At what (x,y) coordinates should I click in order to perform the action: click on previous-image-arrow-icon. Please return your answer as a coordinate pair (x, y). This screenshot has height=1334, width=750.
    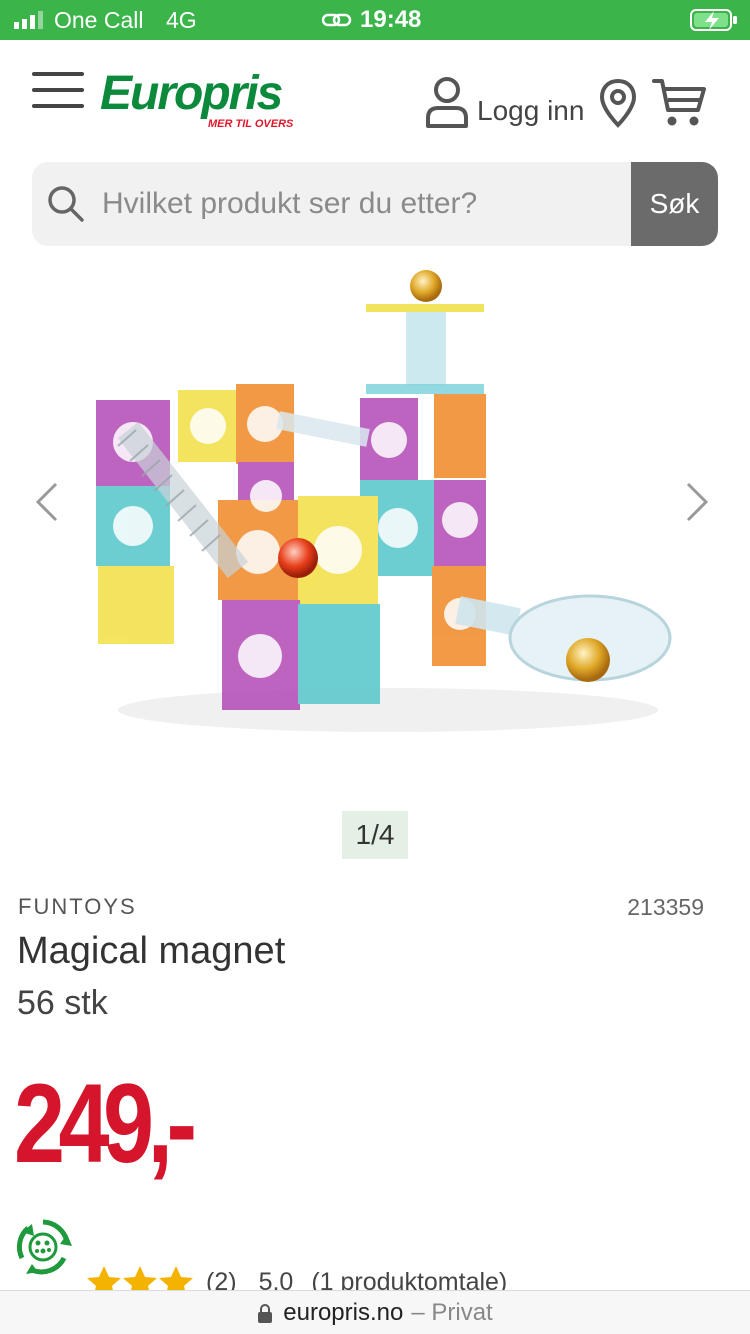
    Looking at the image, I should click on (47, 502).